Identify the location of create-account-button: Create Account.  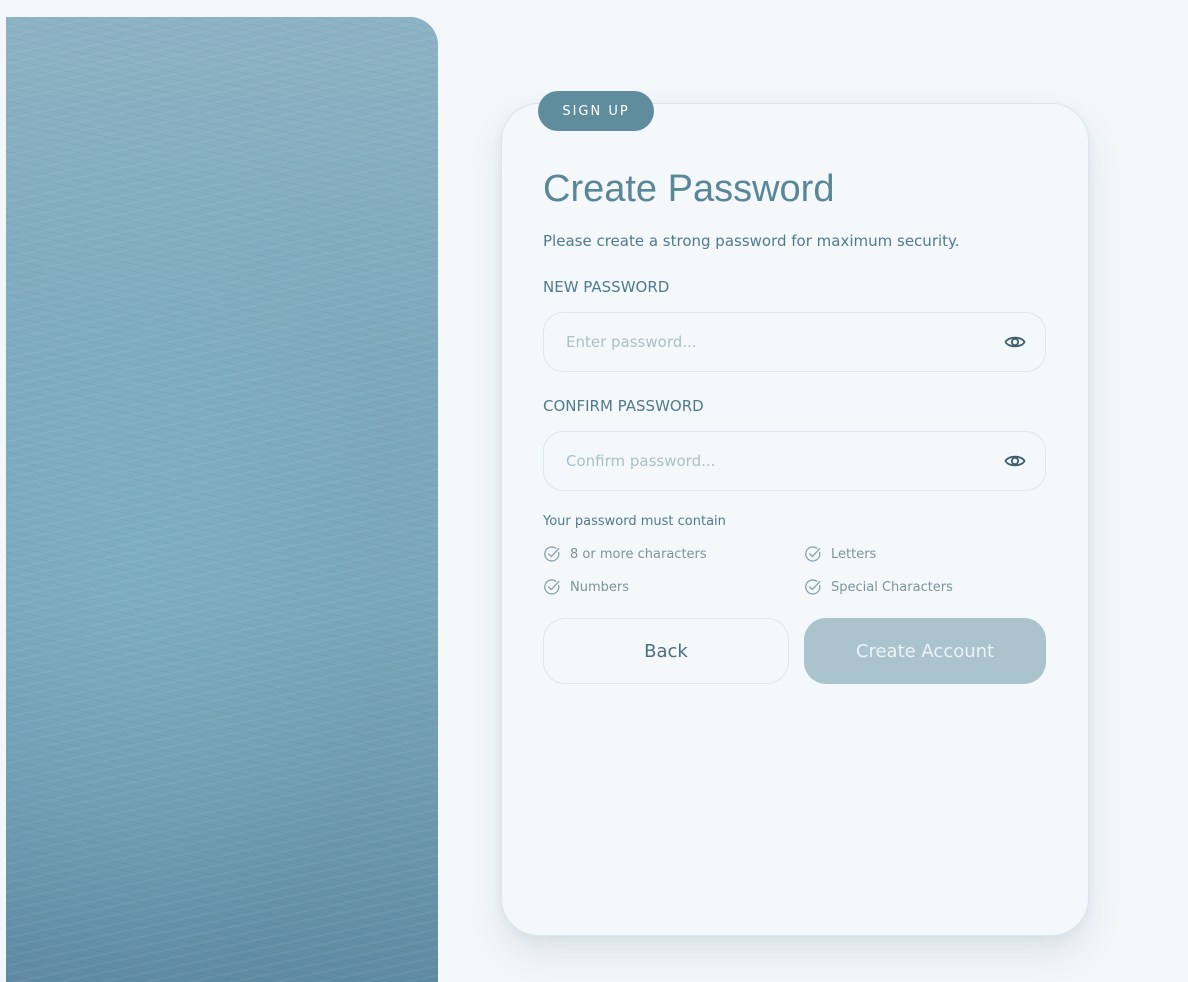
(925, 651).